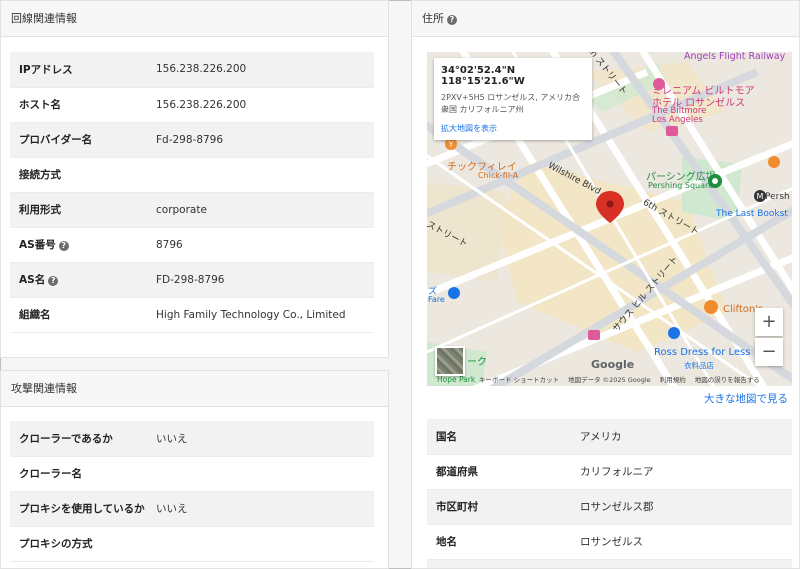  What do you see at coordinates (194, 19) in the screenshot?
I see `line-info-title: 回線関連情報` at bounding box center [194, 19].